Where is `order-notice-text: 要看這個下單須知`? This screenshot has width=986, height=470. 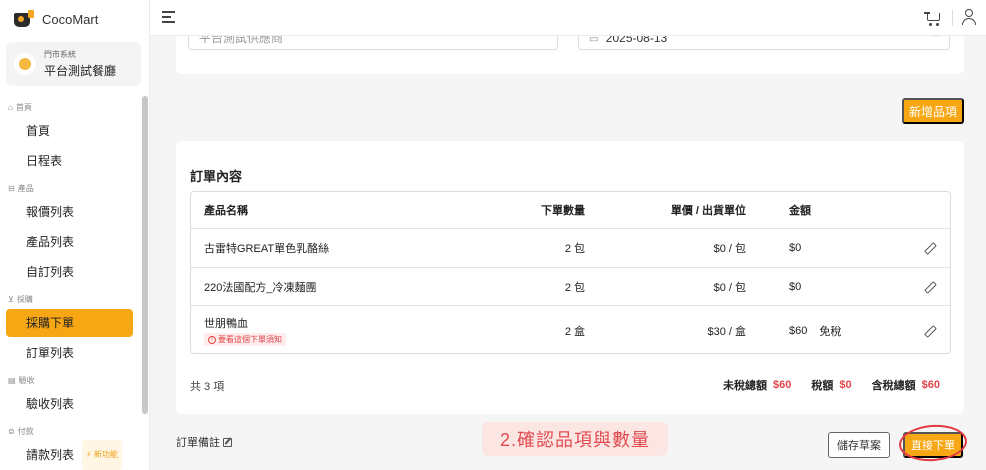 order-notice-text: 要看這個下單須知 is located at coordinates (250, 339).